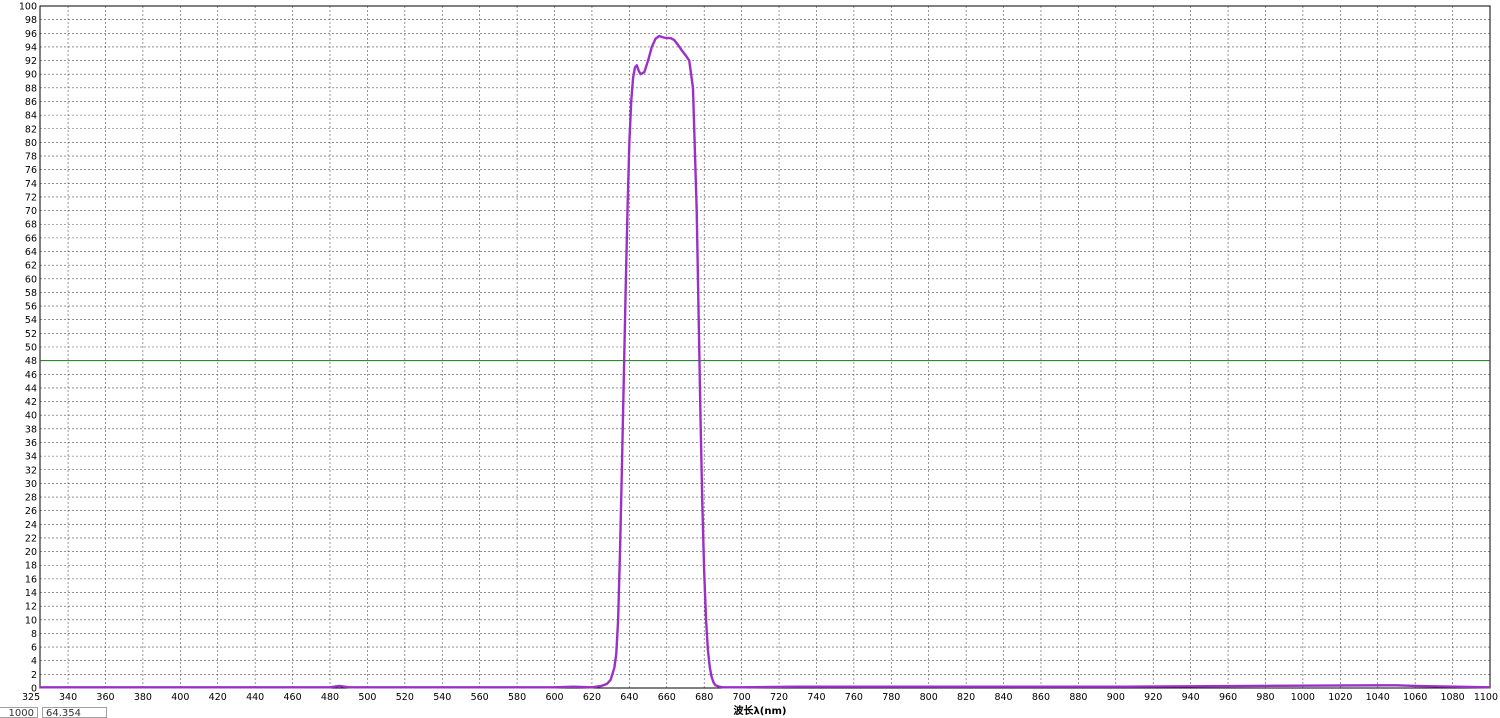 The width and height of the screenshot is (1500, 718). What do you see at coordinates (31, 307) in the screenshot?
I see `y-tick-label: 56` at bounding box center [31, 307].